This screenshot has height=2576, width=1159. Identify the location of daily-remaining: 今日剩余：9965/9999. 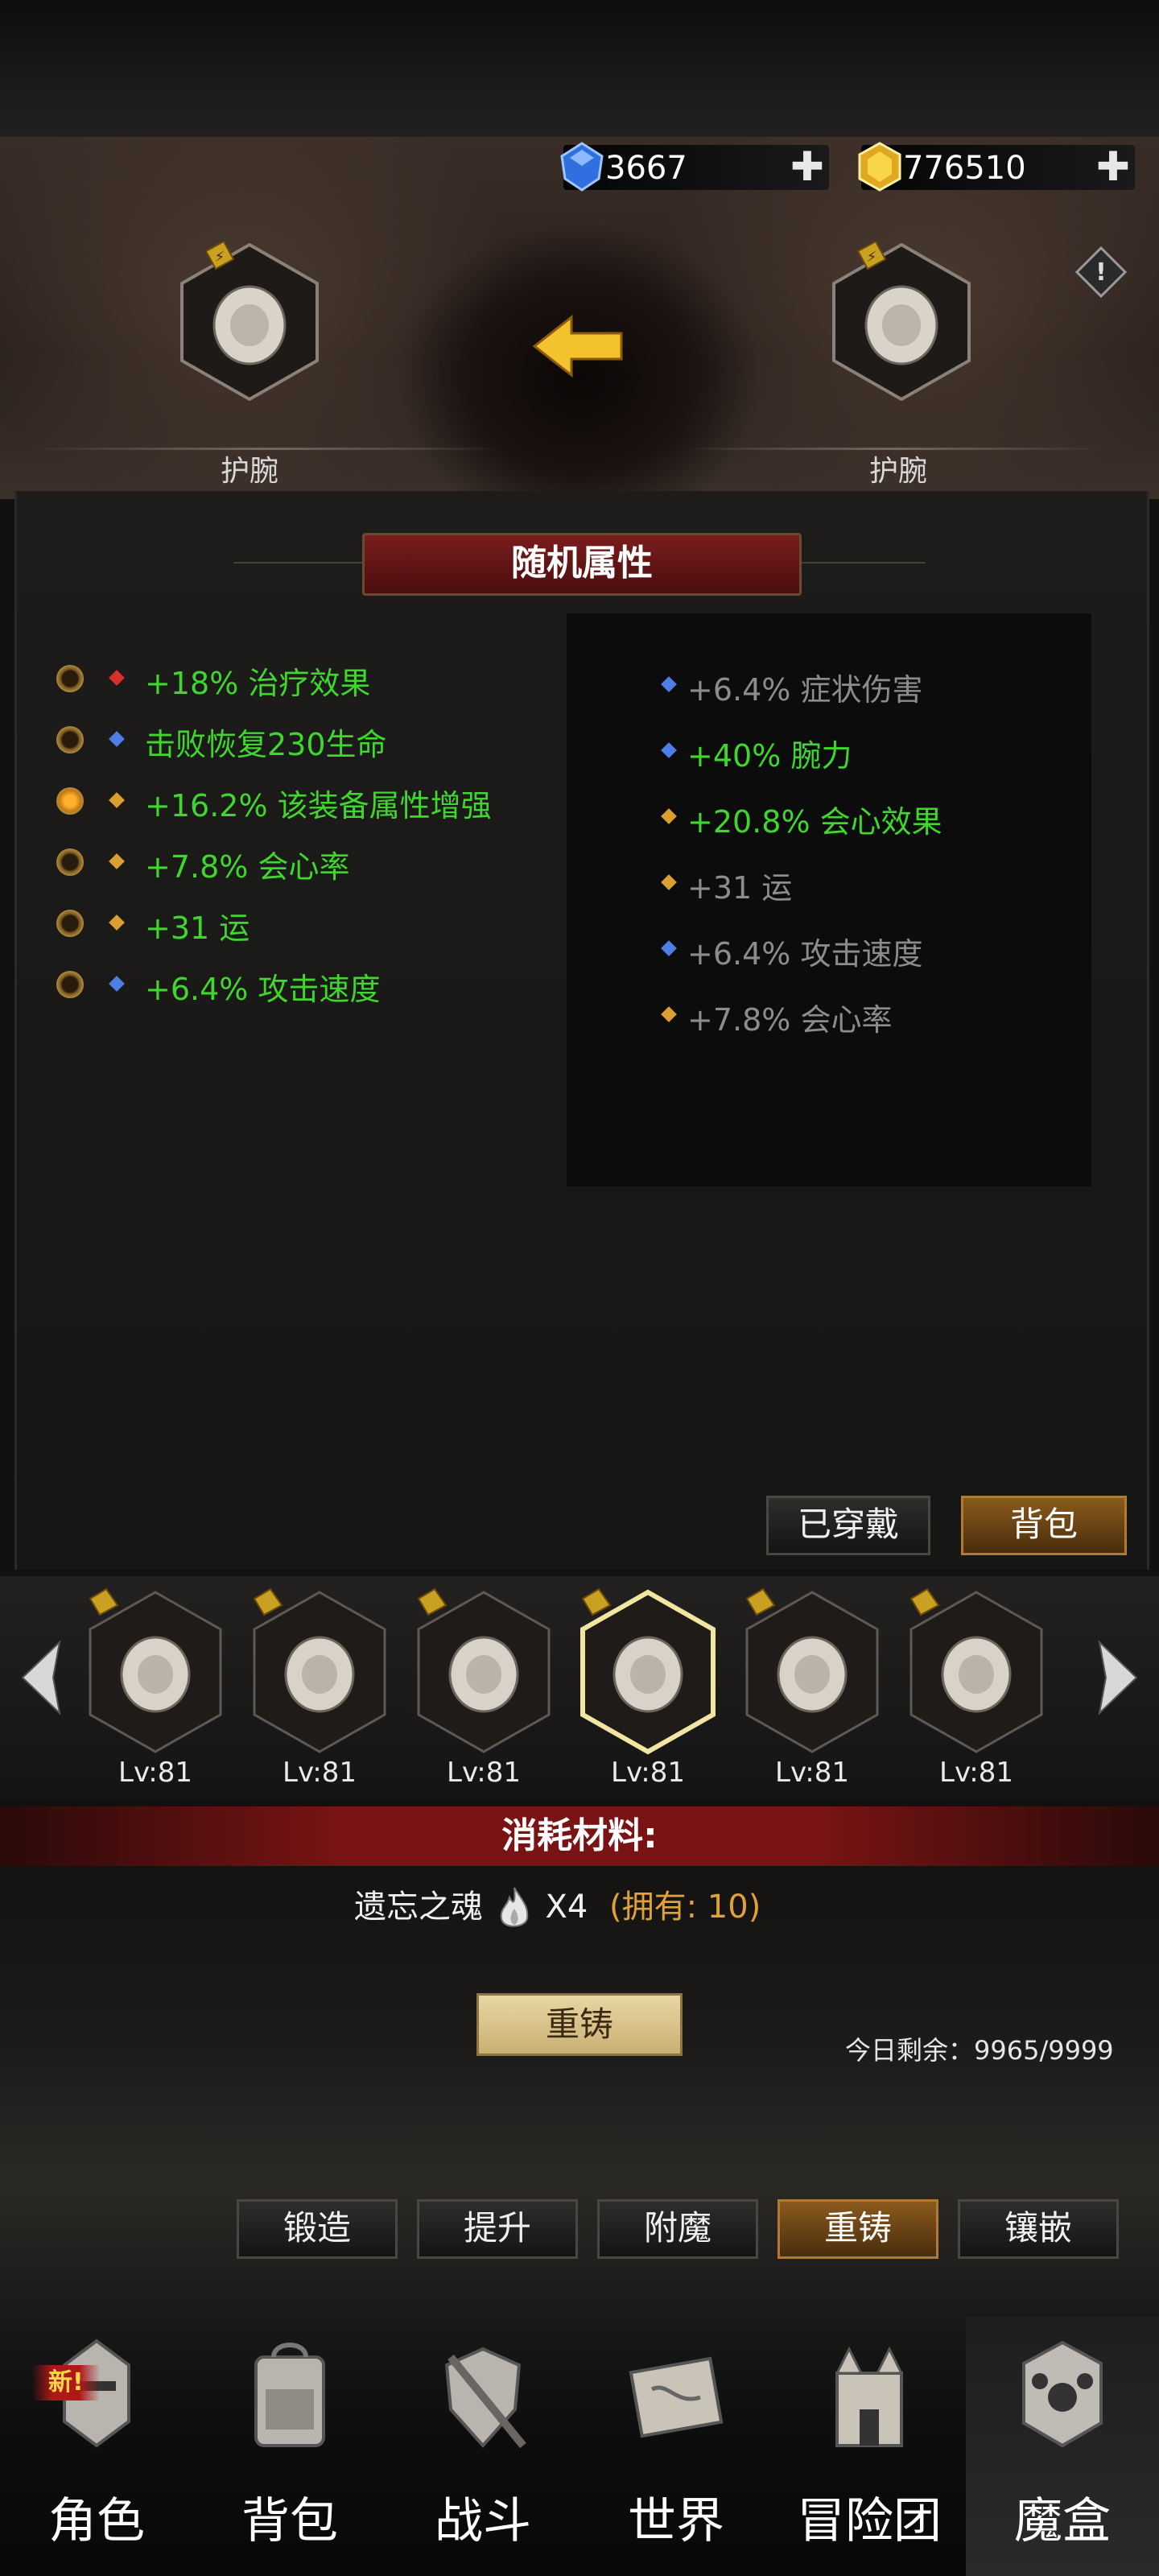
(979, 2050).